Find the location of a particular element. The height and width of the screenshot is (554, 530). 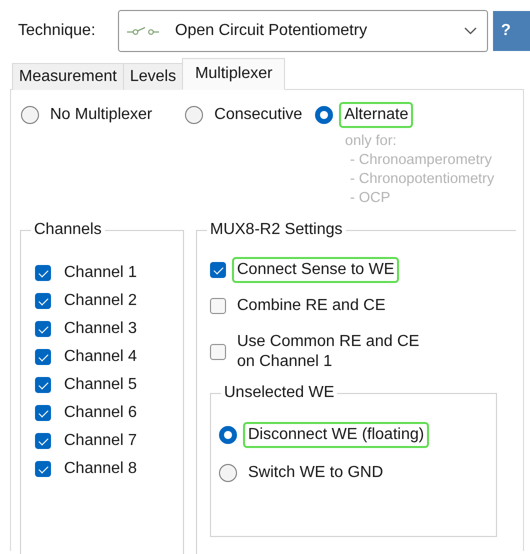

radio-label: Disconnect WE (floating) is located at coordinates (336, 435).